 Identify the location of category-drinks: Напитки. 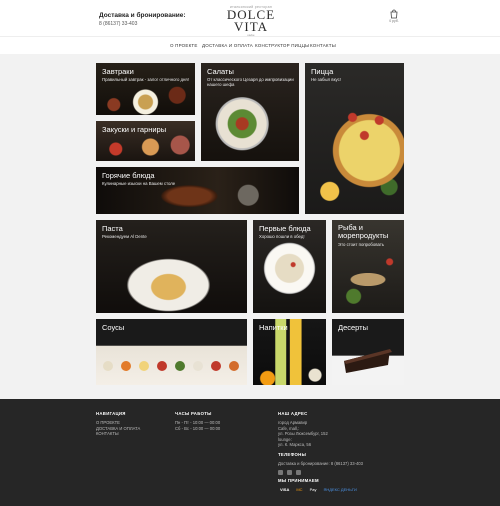
(289, 352).